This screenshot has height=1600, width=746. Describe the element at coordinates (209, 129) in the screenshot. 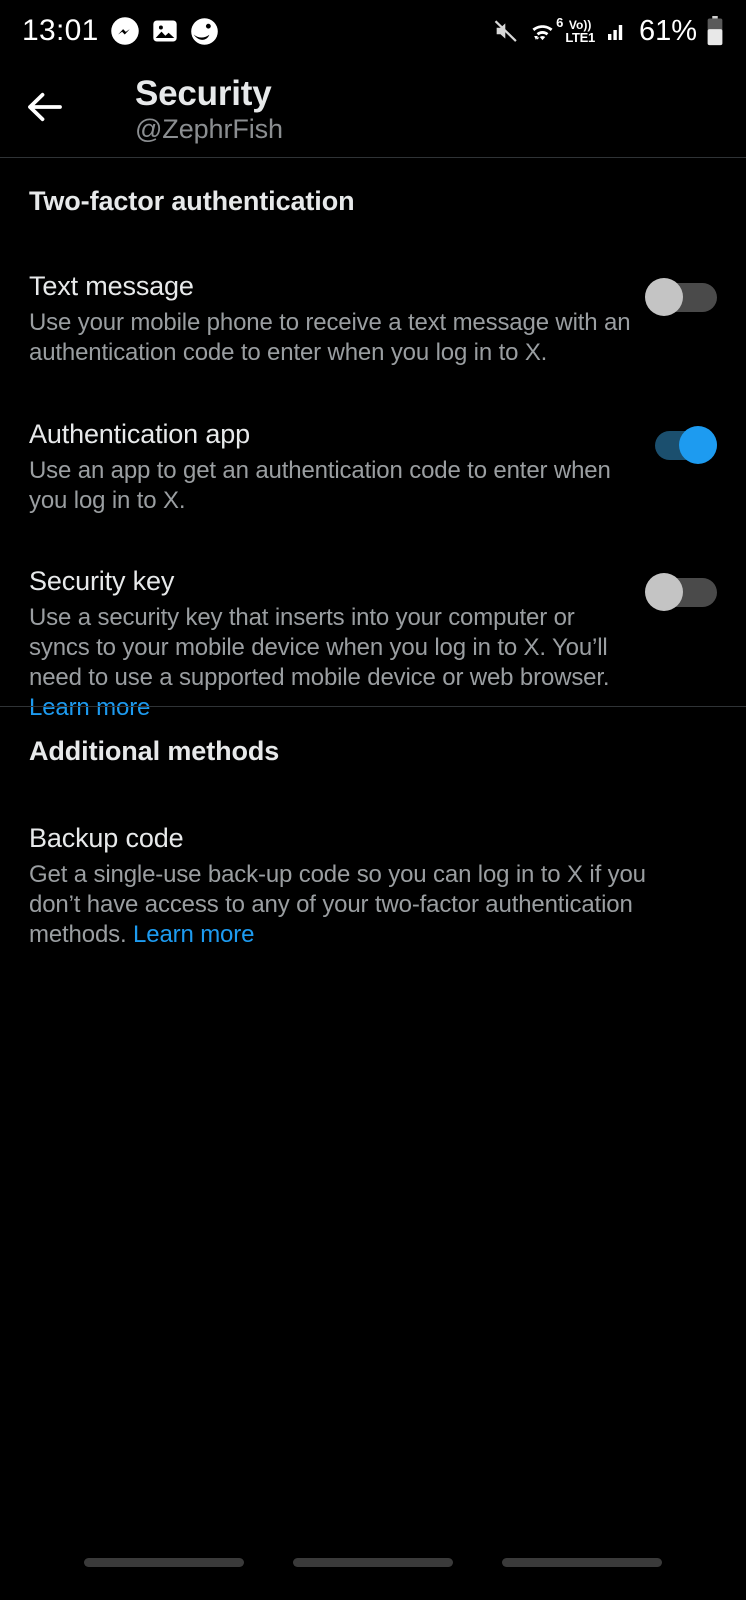

I see `page-subtitle-handle: @ZephrFish` at that location.